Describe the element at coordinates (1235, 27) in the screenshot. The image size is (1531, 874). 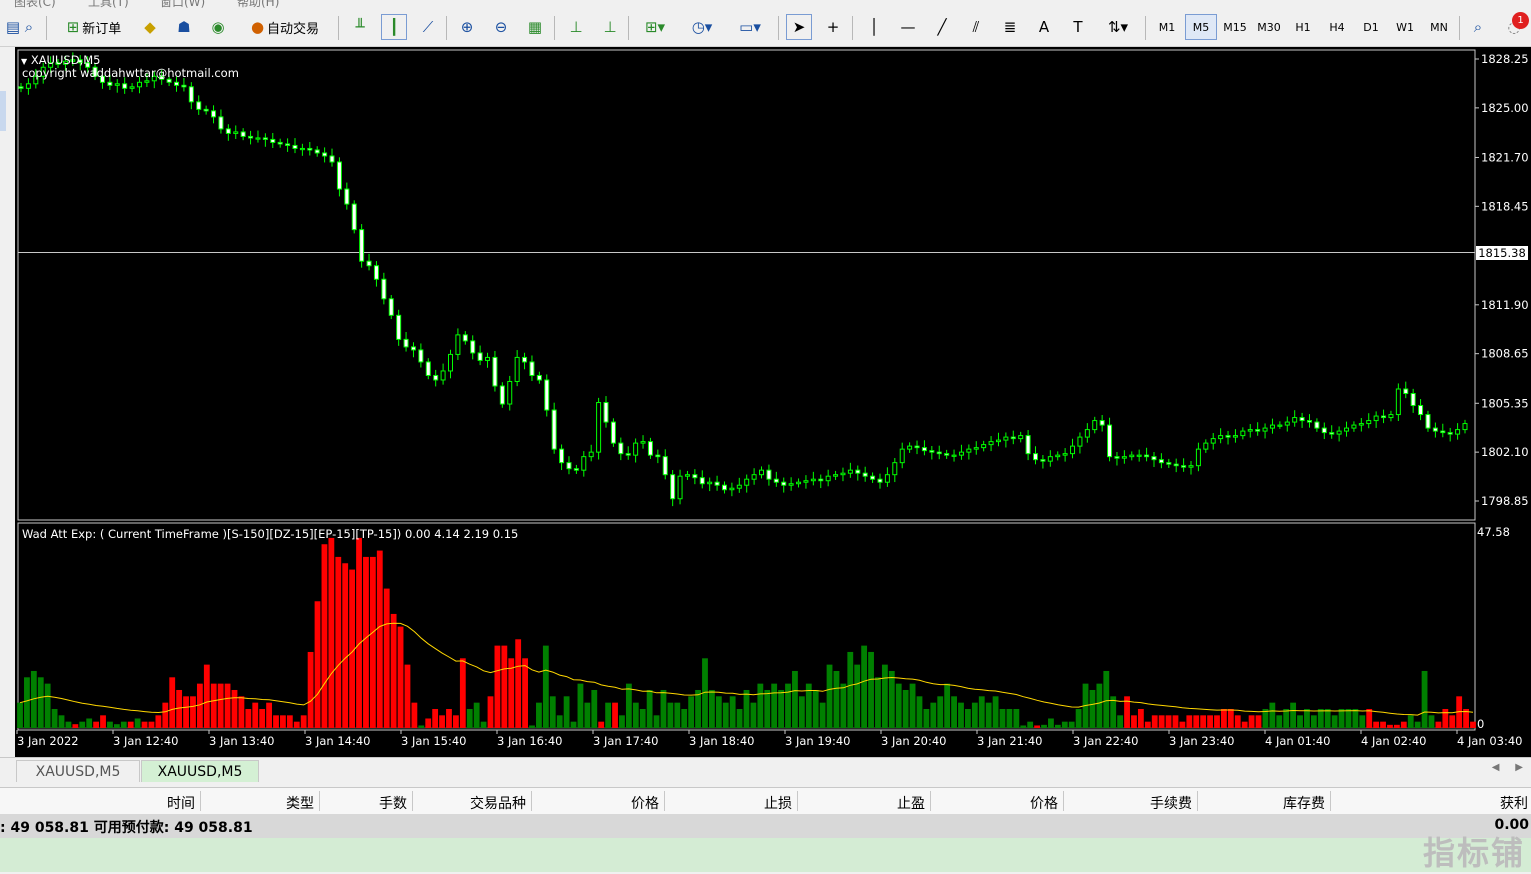
I see `timeframe-m15: M15` at that location.